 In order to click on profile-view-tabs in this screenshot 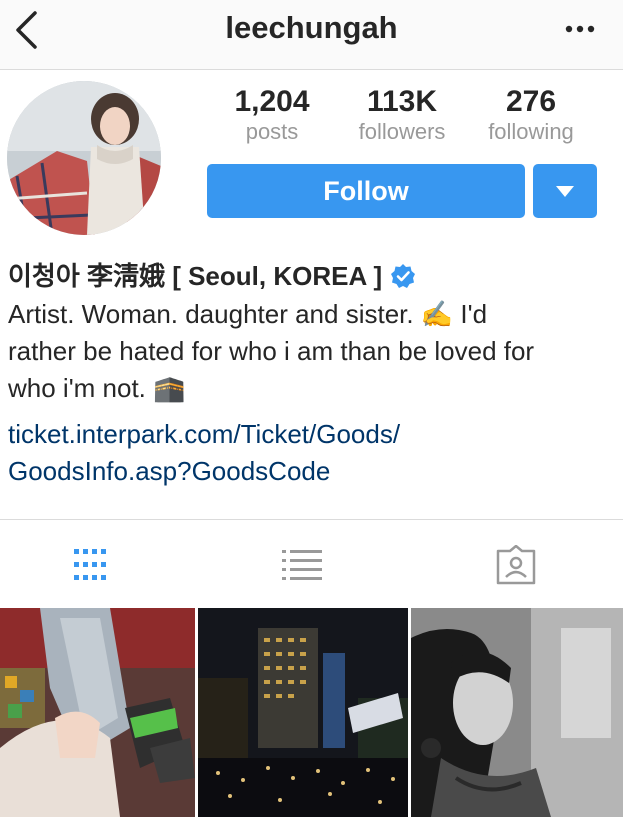, I will do `click(311, 563)`.